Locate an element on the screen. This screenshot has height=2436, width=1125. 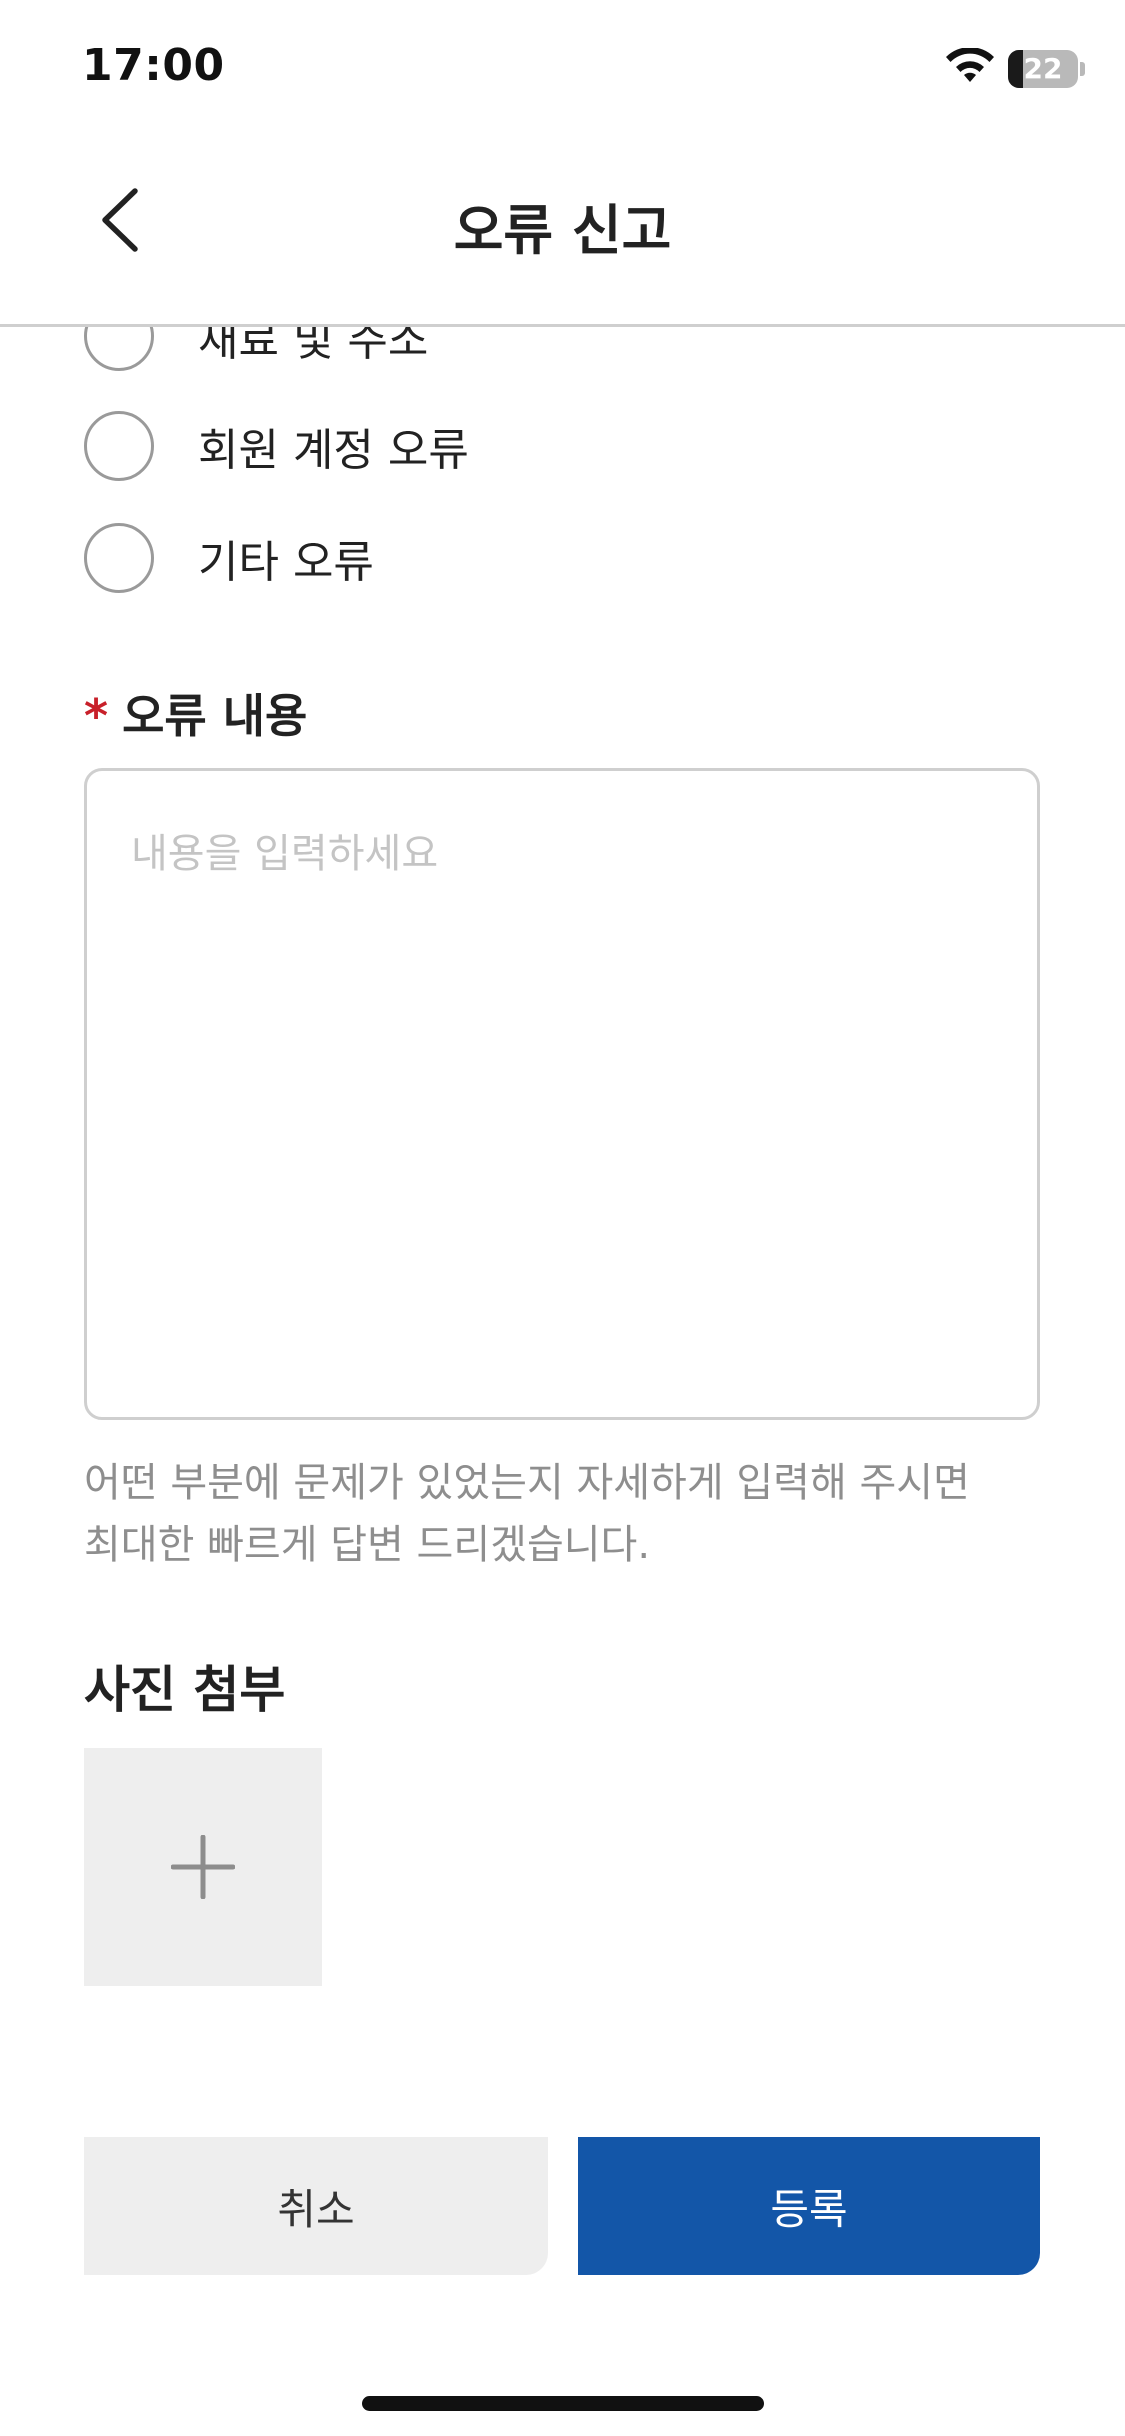
nav-bar: 오류 신고 is located at coordinates (562, 233).